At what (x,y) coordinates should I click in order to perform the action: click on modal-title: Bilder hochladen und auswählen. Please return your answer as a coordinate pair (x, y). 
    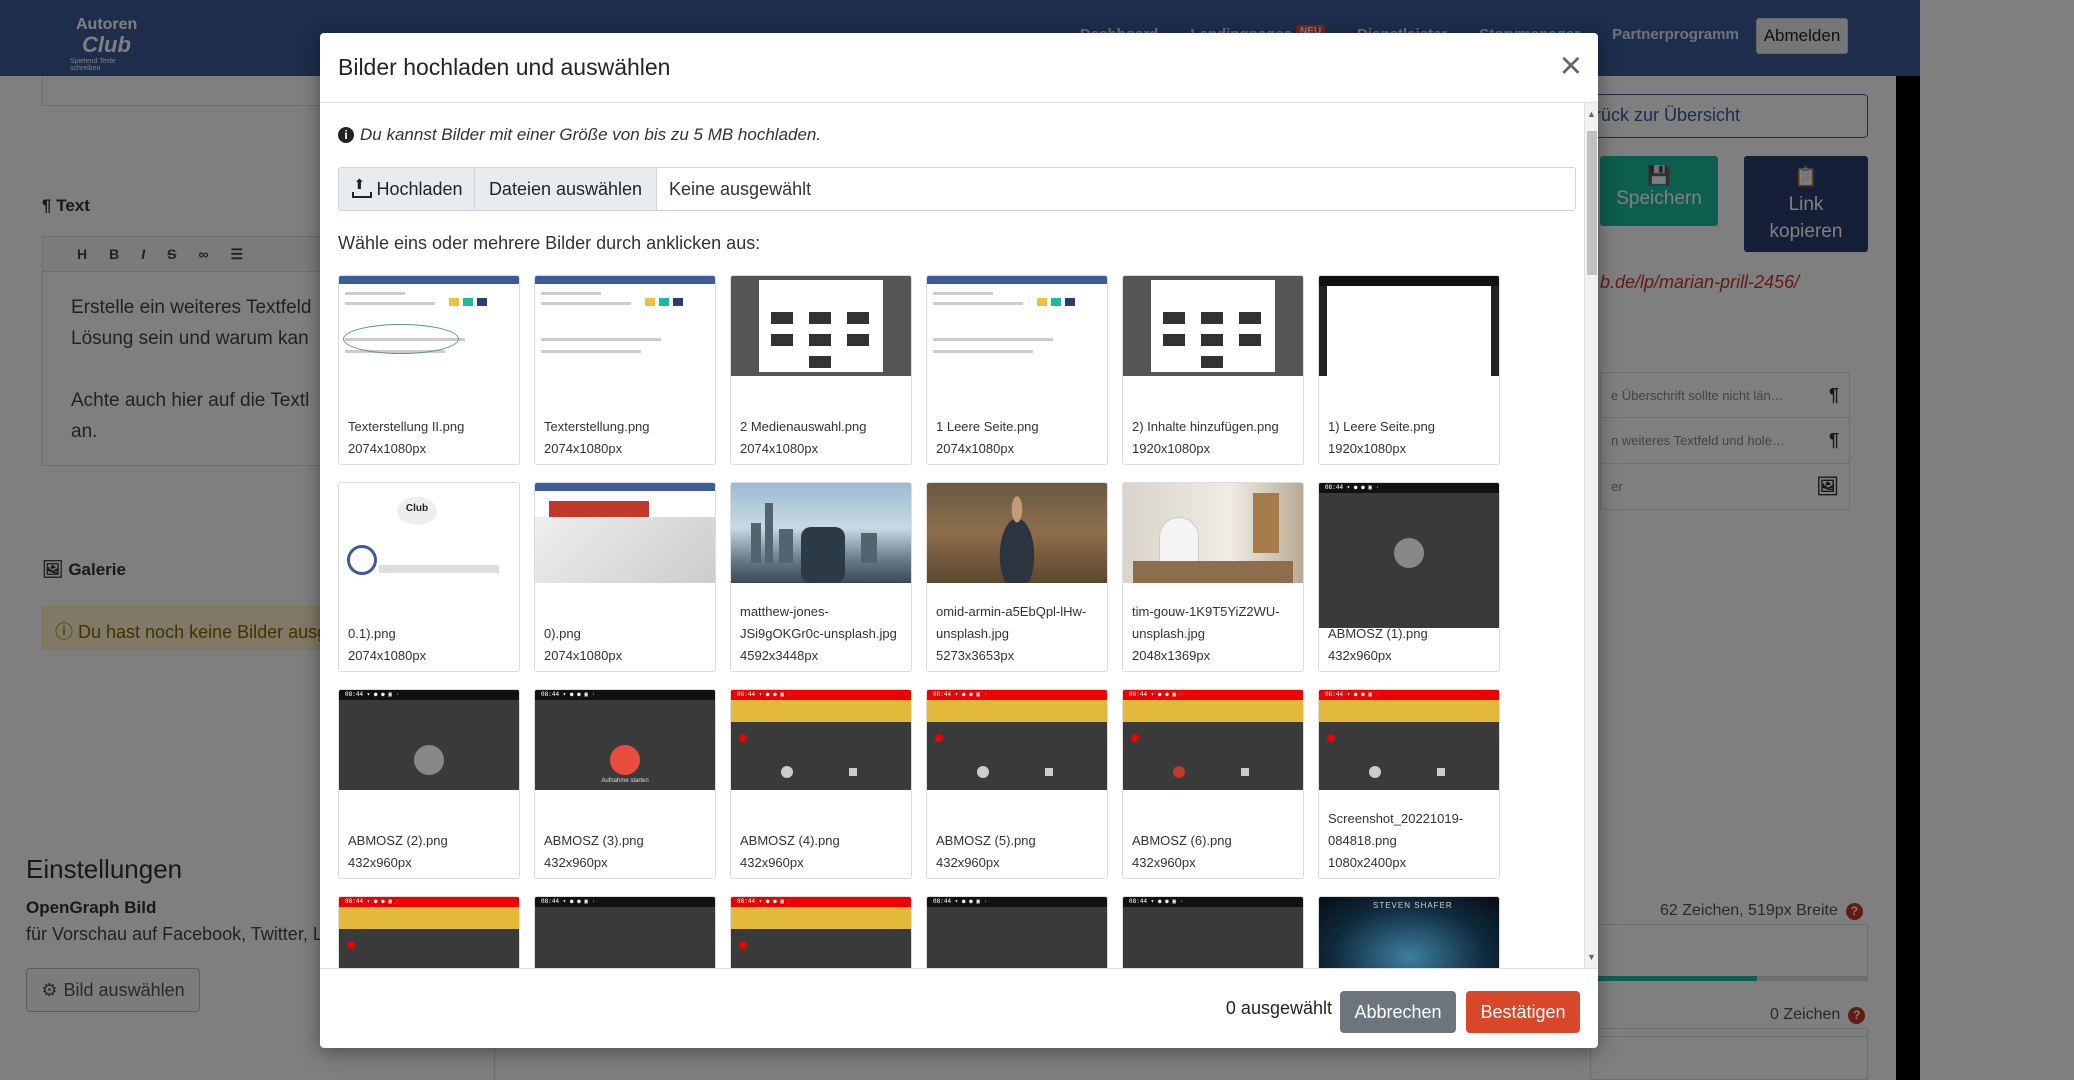
    Looking at the image, I should click on (504, 67).